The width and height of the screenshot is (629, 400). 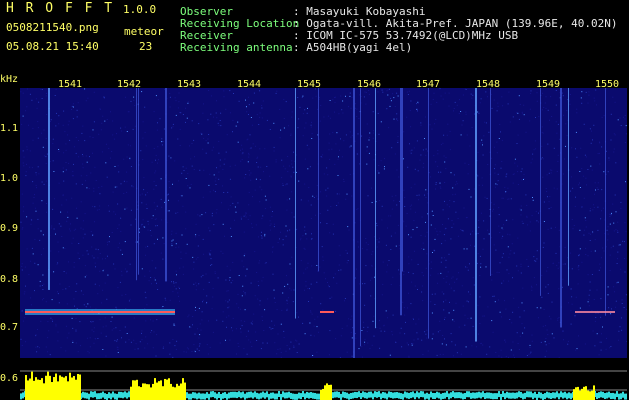 I want to click on unit-label: kHz, so click(x=9, y=79).